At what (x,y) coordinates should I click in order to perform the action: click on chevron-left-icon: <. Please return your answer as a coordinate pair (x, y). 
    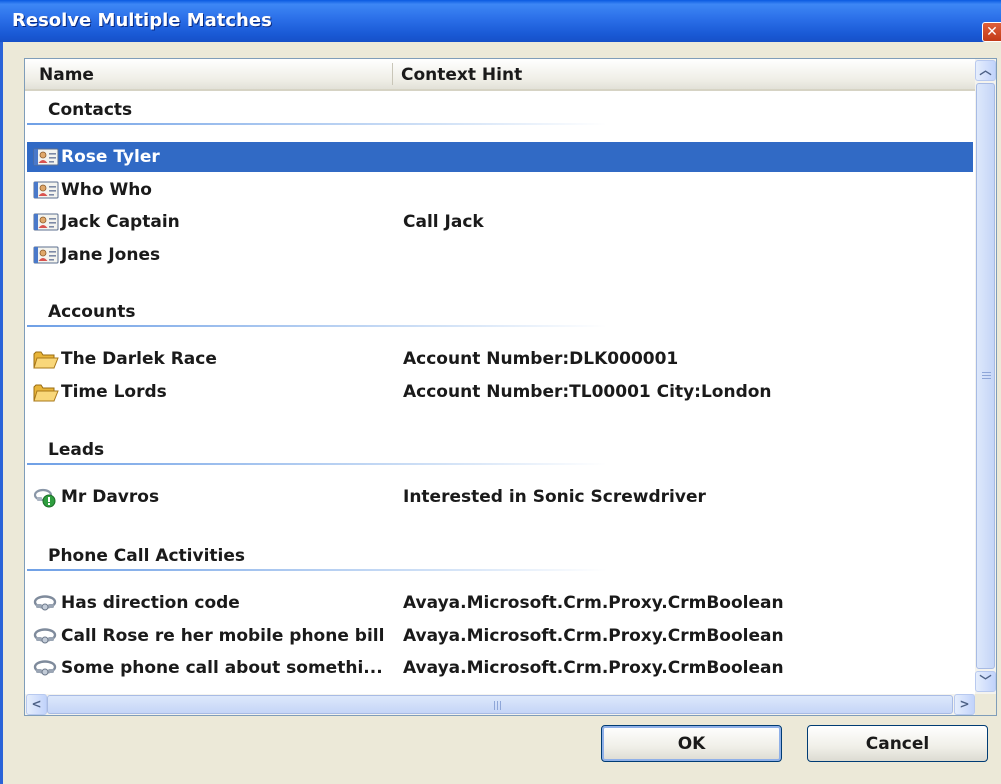
    Looking at the image, I should click on (36, 704).